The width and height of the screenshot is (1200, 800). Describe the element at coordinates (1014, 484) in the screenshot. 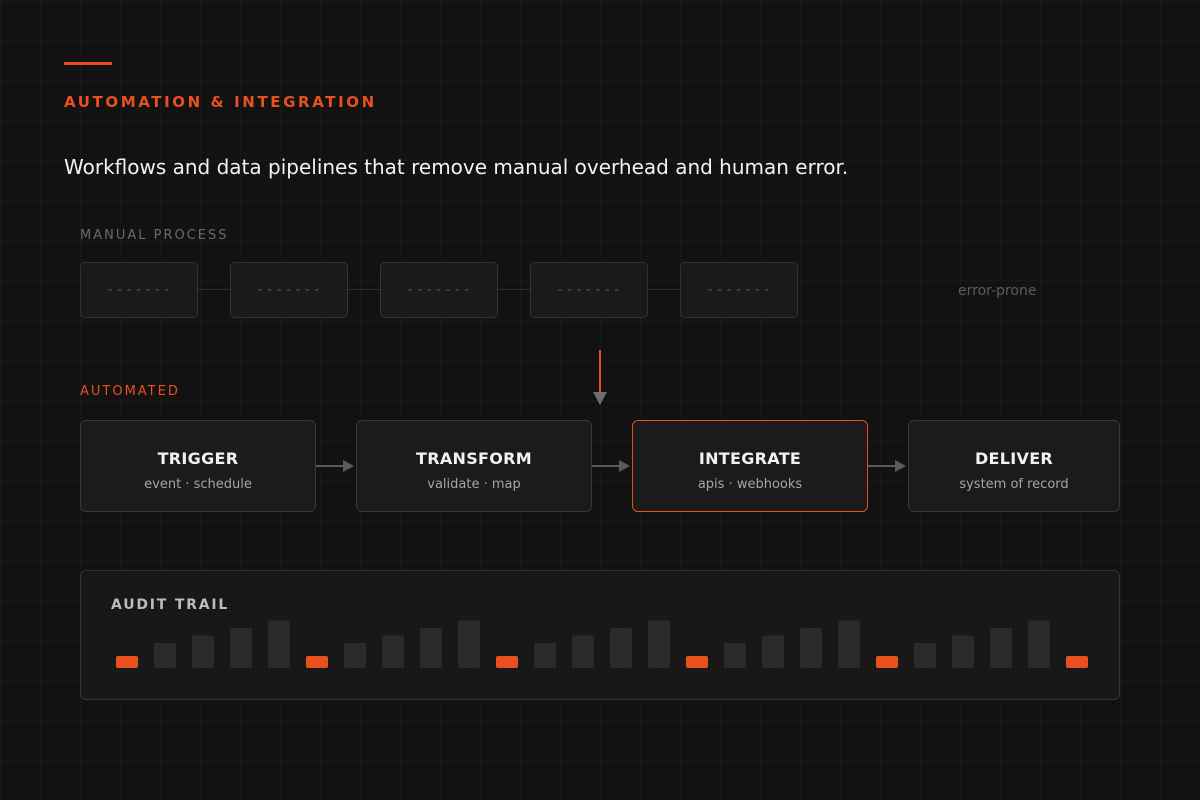

I see `stage-subtitle: system of record` at that location.